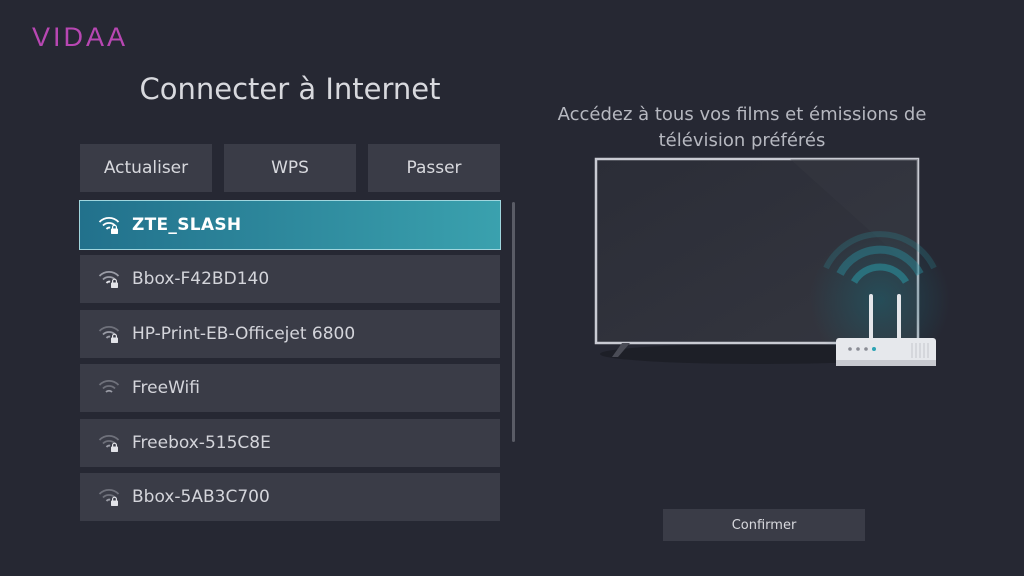 This screenshot has width=1024, height=576. Describe the element at coordinates (201, 279) in the screenshot. I see `network-name: Bbox-F42BD140` at that location.